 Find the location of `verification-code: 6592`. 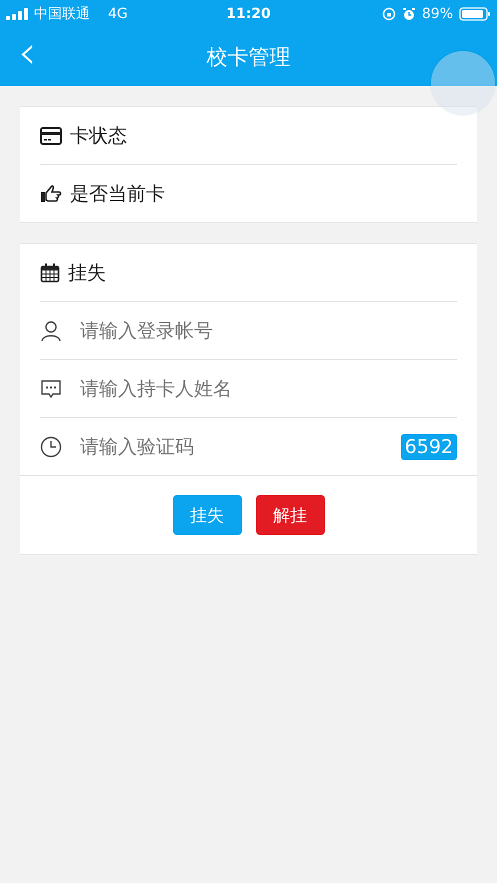

verification-code: 6592 is located at coordinates (428, 447).